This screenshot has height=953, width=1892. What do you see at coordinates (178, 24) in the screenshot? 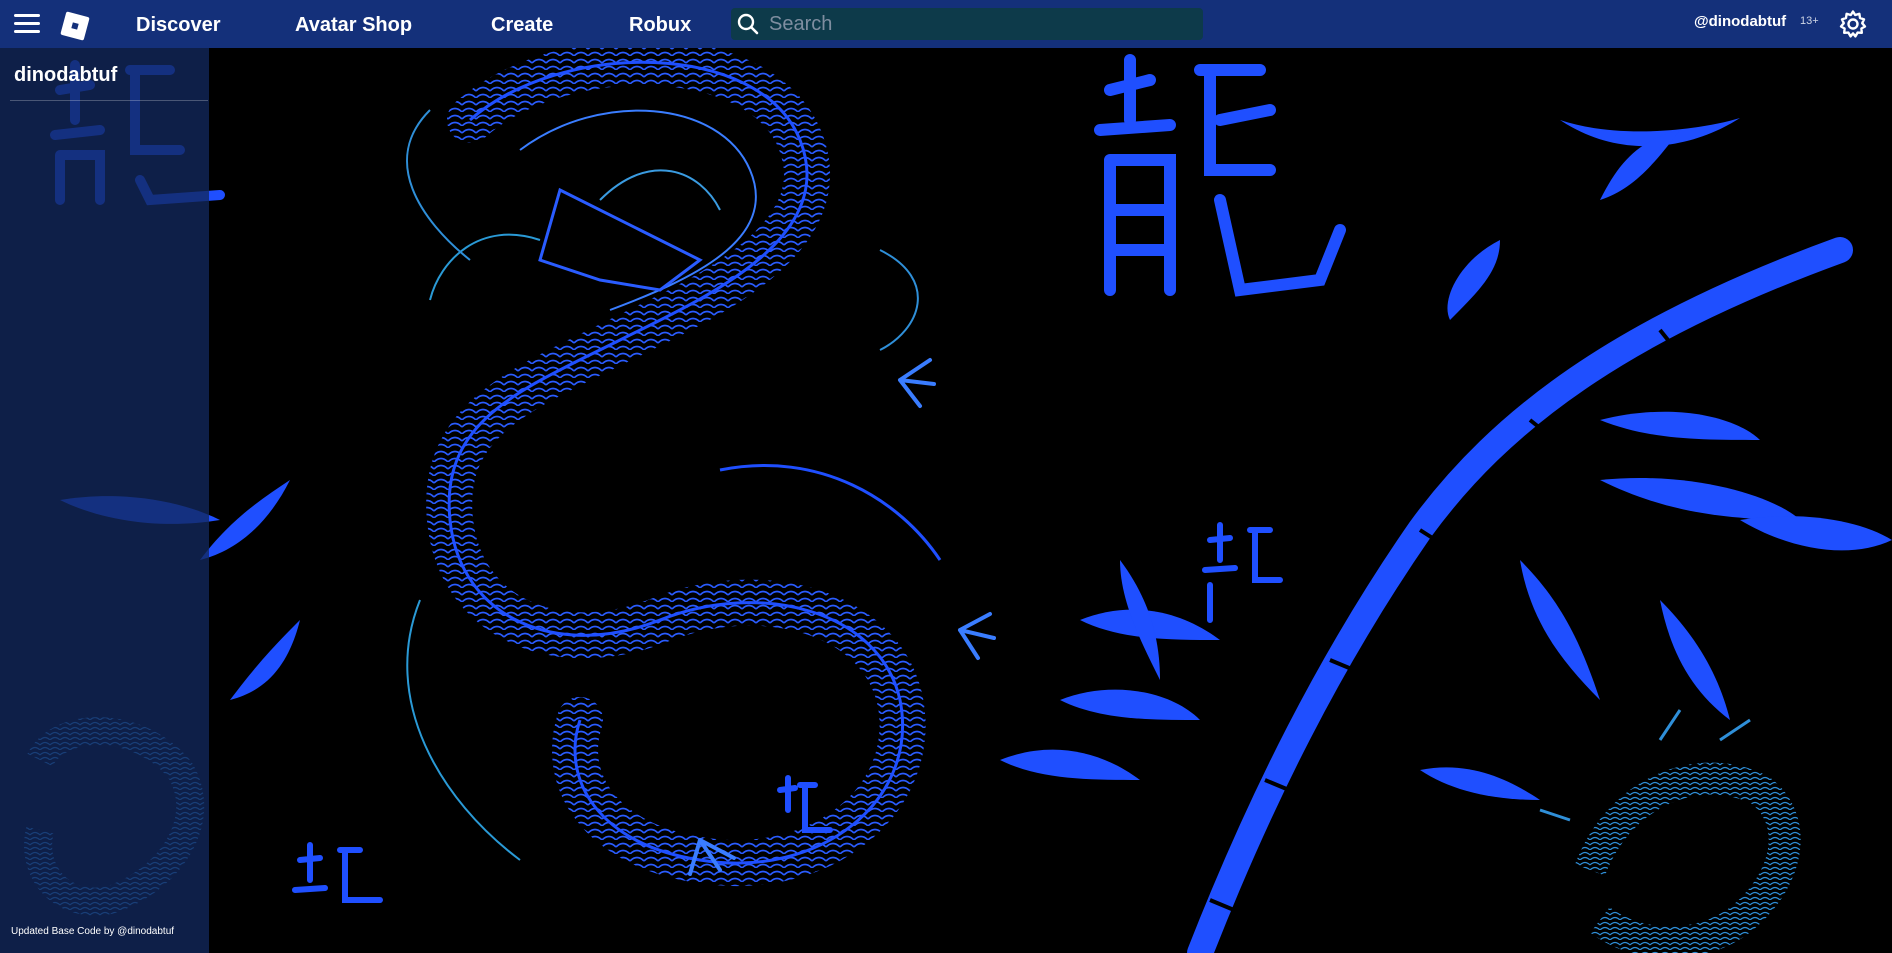
I see `nav-discover: Discover` at bounding box center [178, 24].